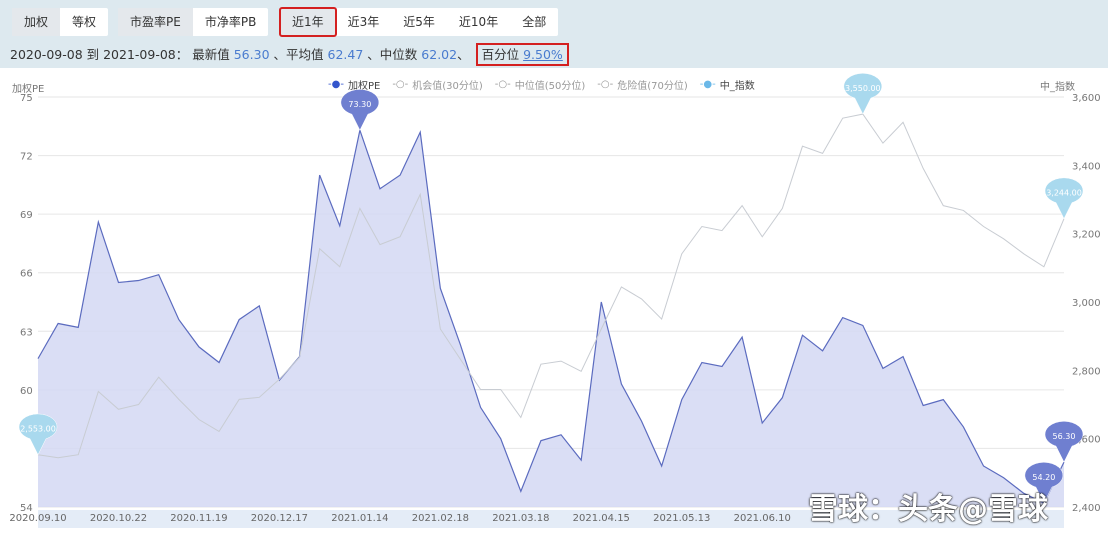  I want to click on marker-pin: 56.30, so click(1064, 442).